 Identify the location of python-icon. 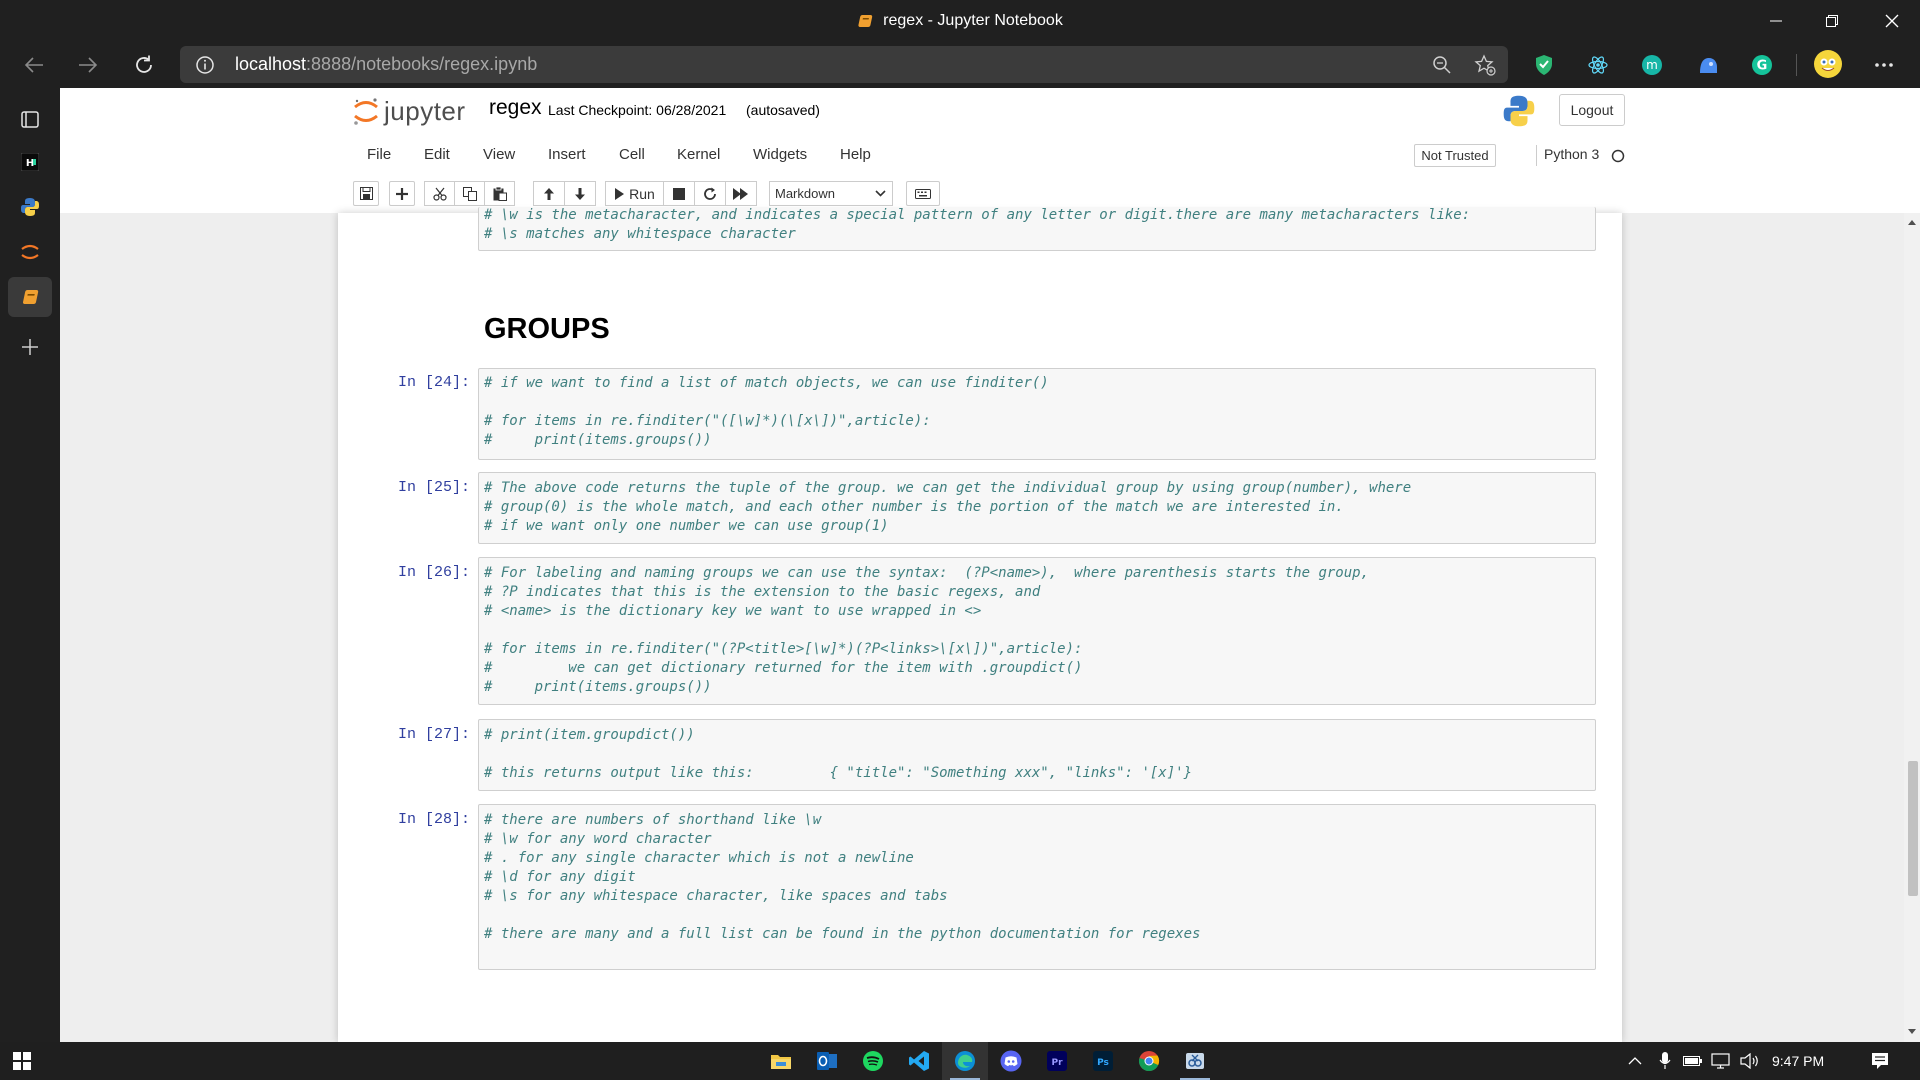
(30, 207).